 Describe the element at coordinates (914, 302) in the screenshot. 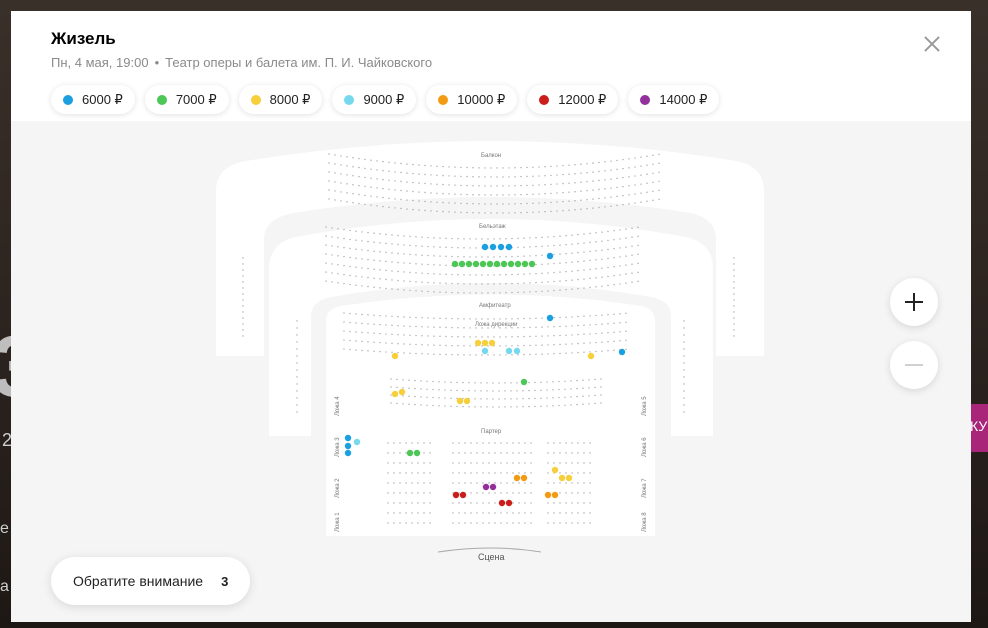

I see `zoom-in-button` at that location.